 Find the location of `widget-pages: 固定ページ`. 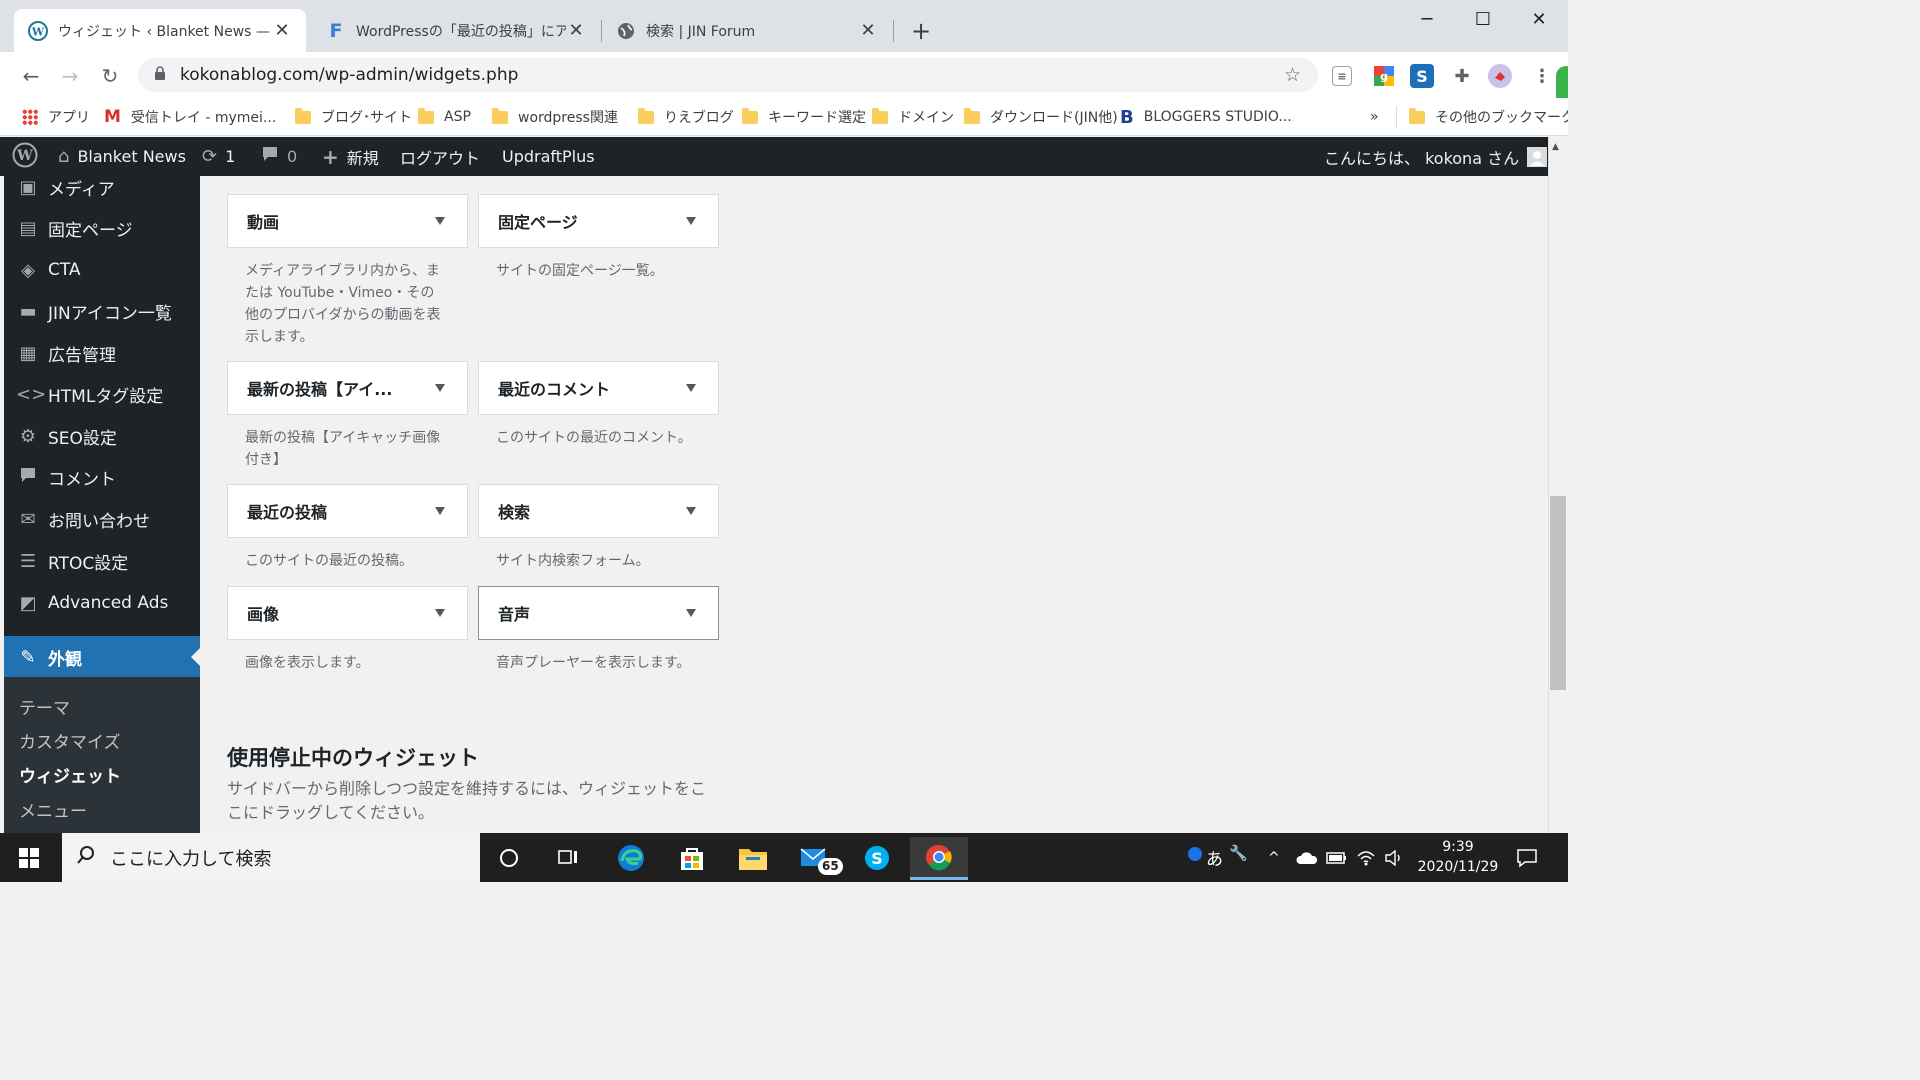

widget-pages: 固定ページ is located at coordinates (598, 221).